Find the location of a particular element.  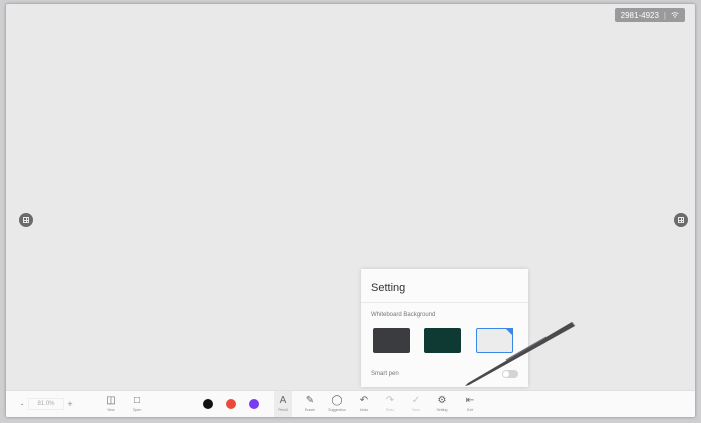

exit-label: Exit is located at coordinates (470, 410).